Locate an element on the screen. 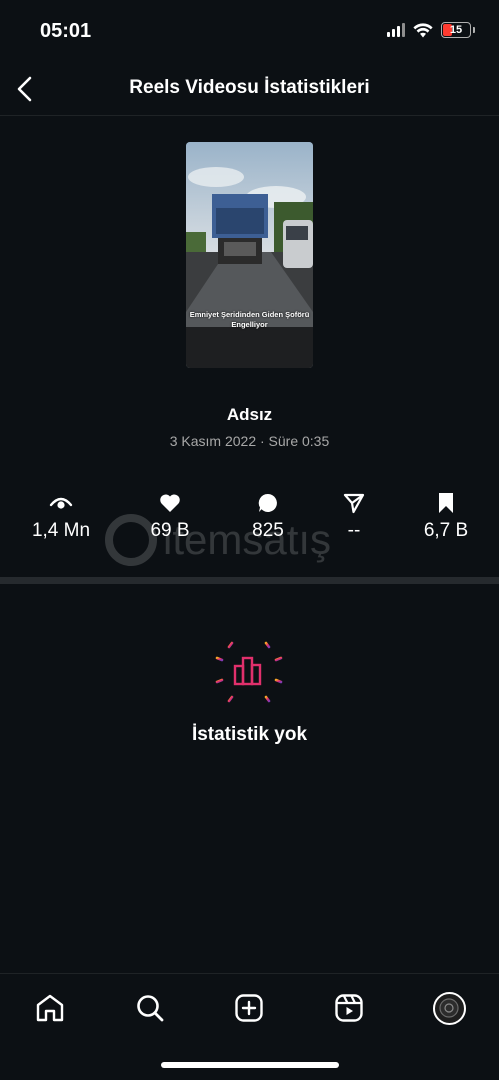 The width and height of the screenshot is (499, 1080). cellular-signal-icon is located at coordinates (396, 30).